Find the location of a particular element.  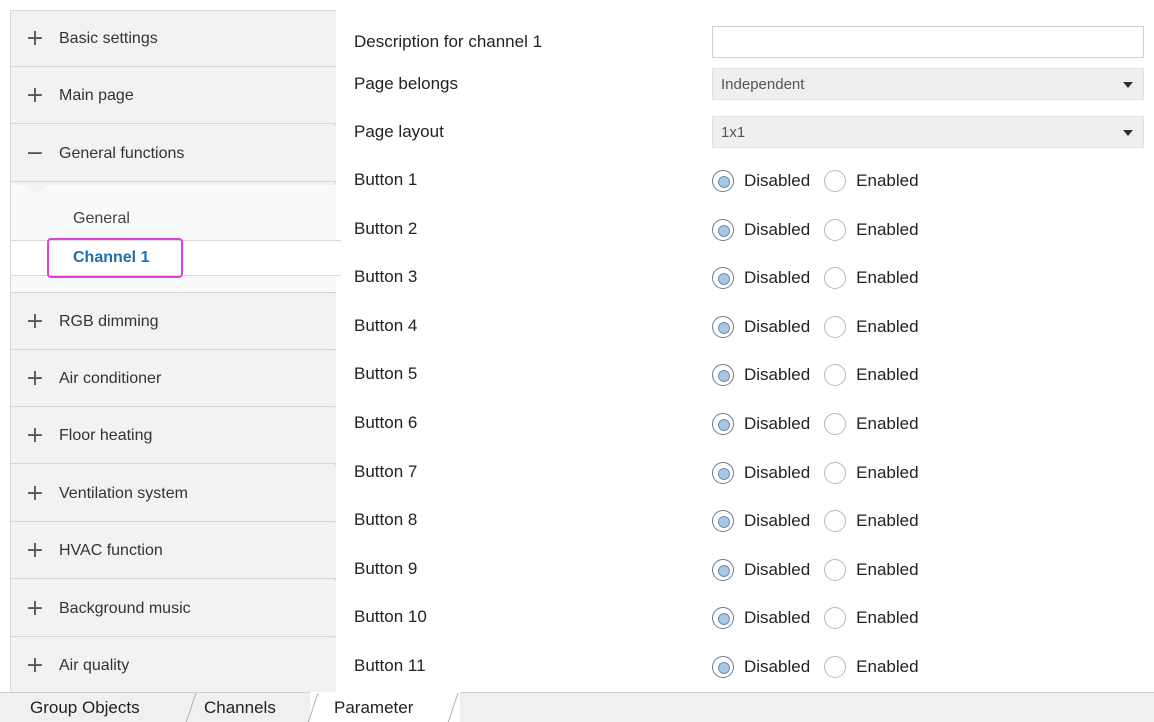

sidebar-item-general-functions: − General functions is located at coordinates (173, 154).